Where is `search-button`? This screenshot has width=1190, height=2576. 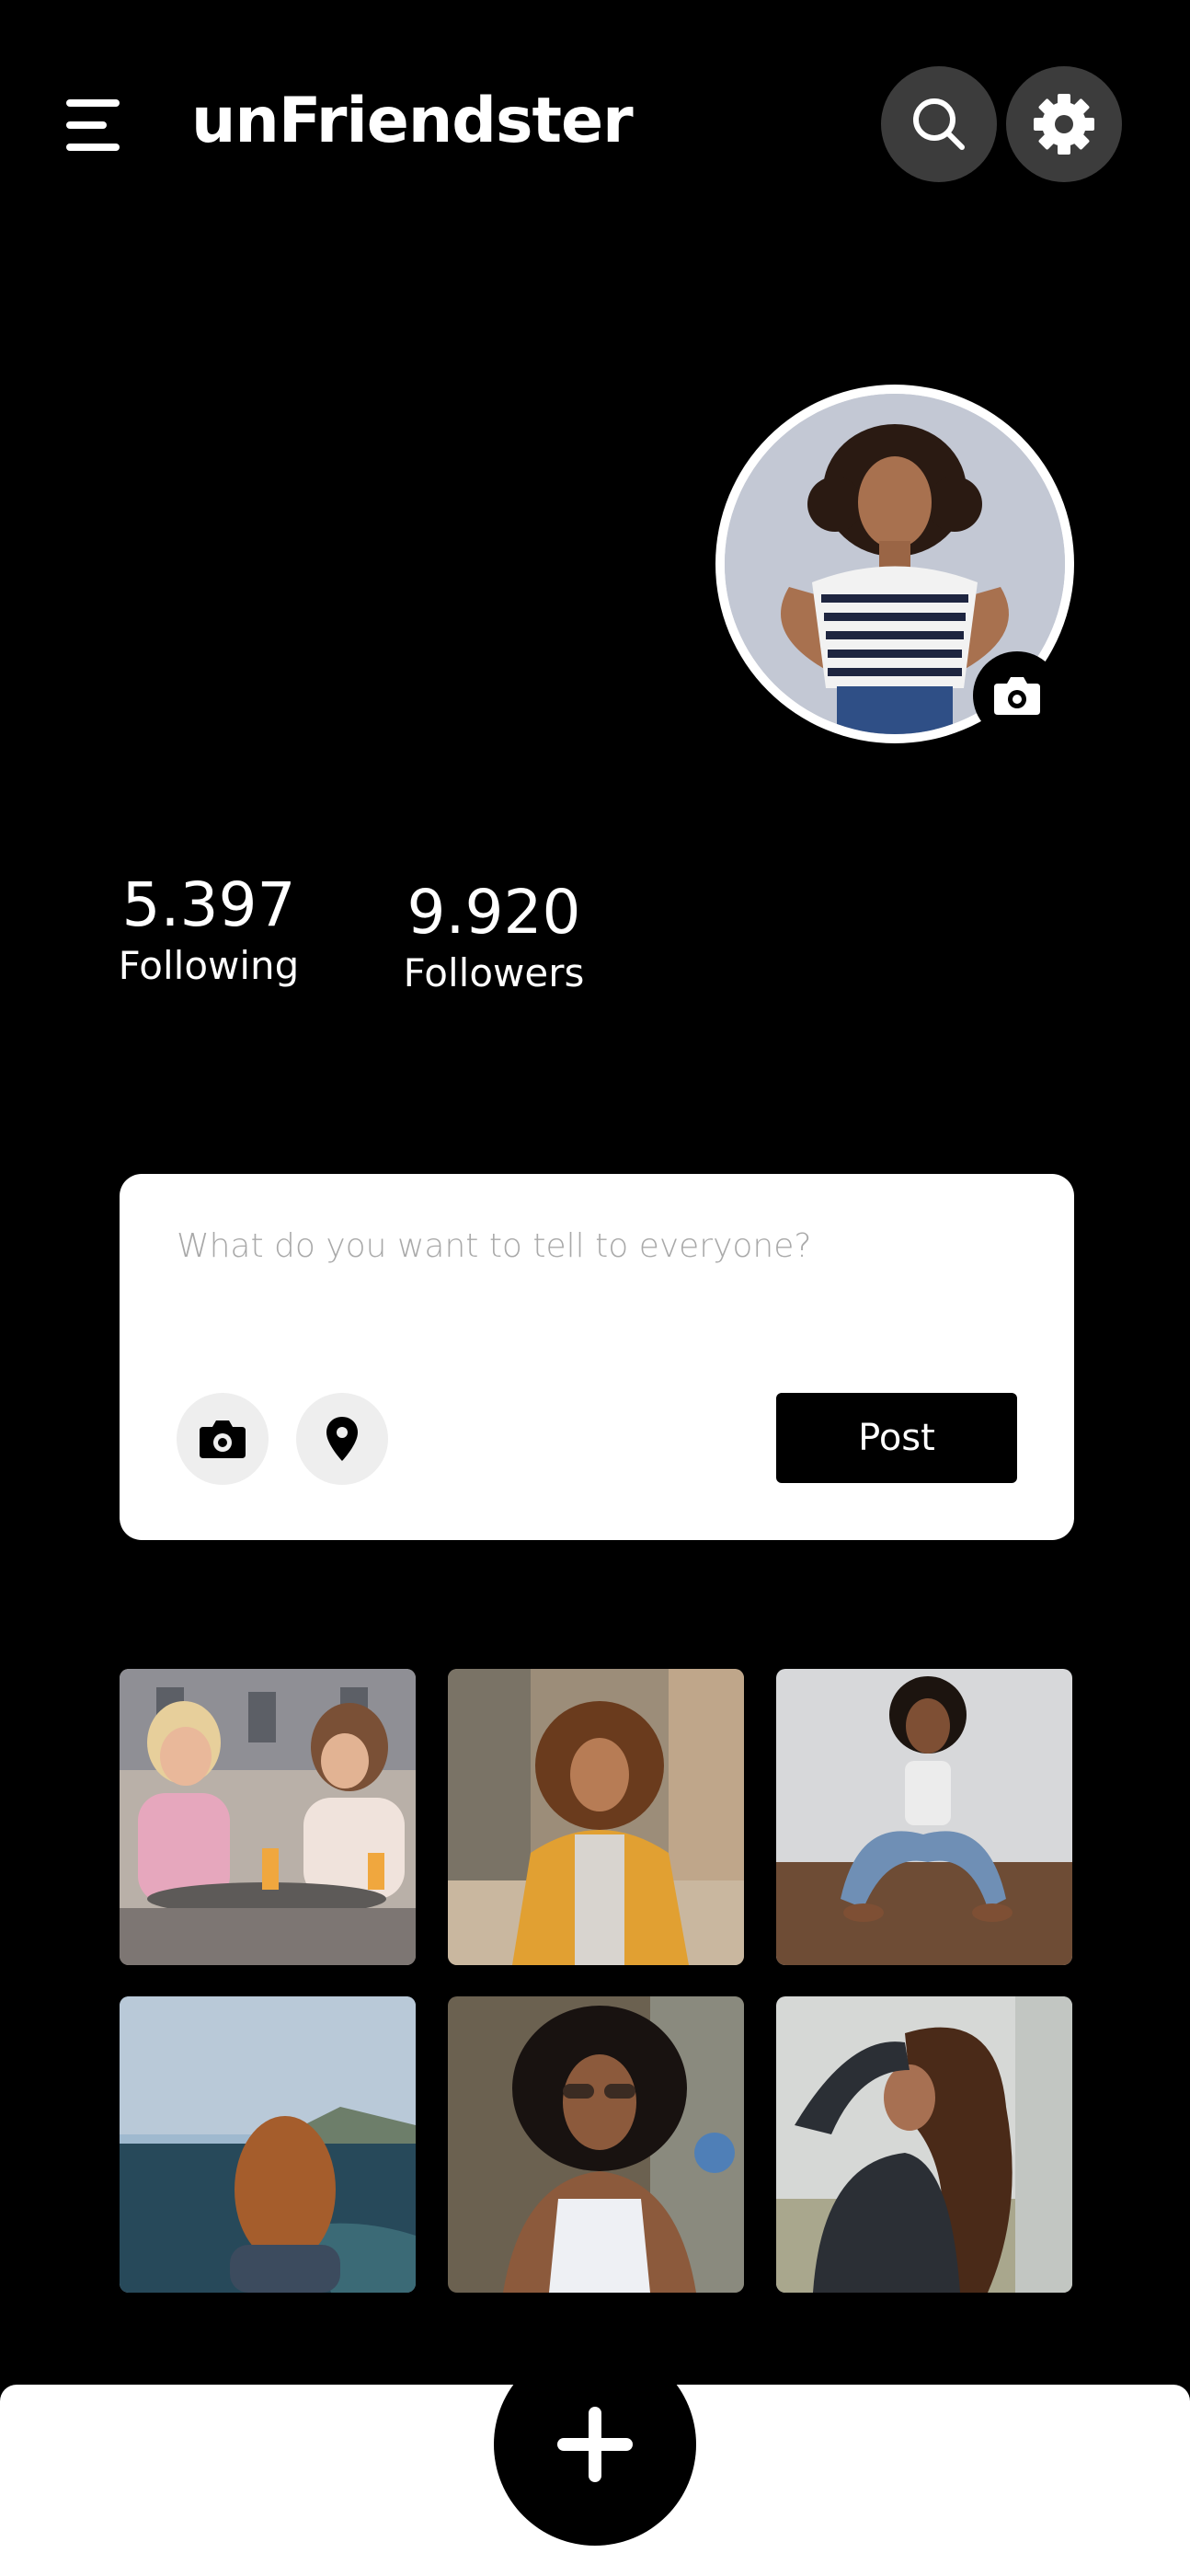 search-button is located at coordinates (939, 124).